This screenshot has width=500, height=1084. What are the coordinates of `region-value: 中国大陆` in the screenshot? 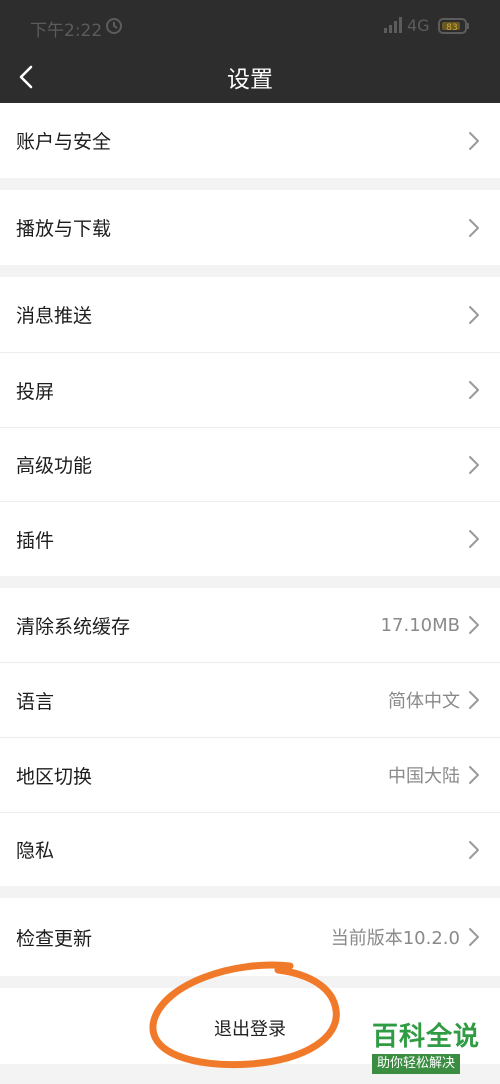 It's located at (424, 776).